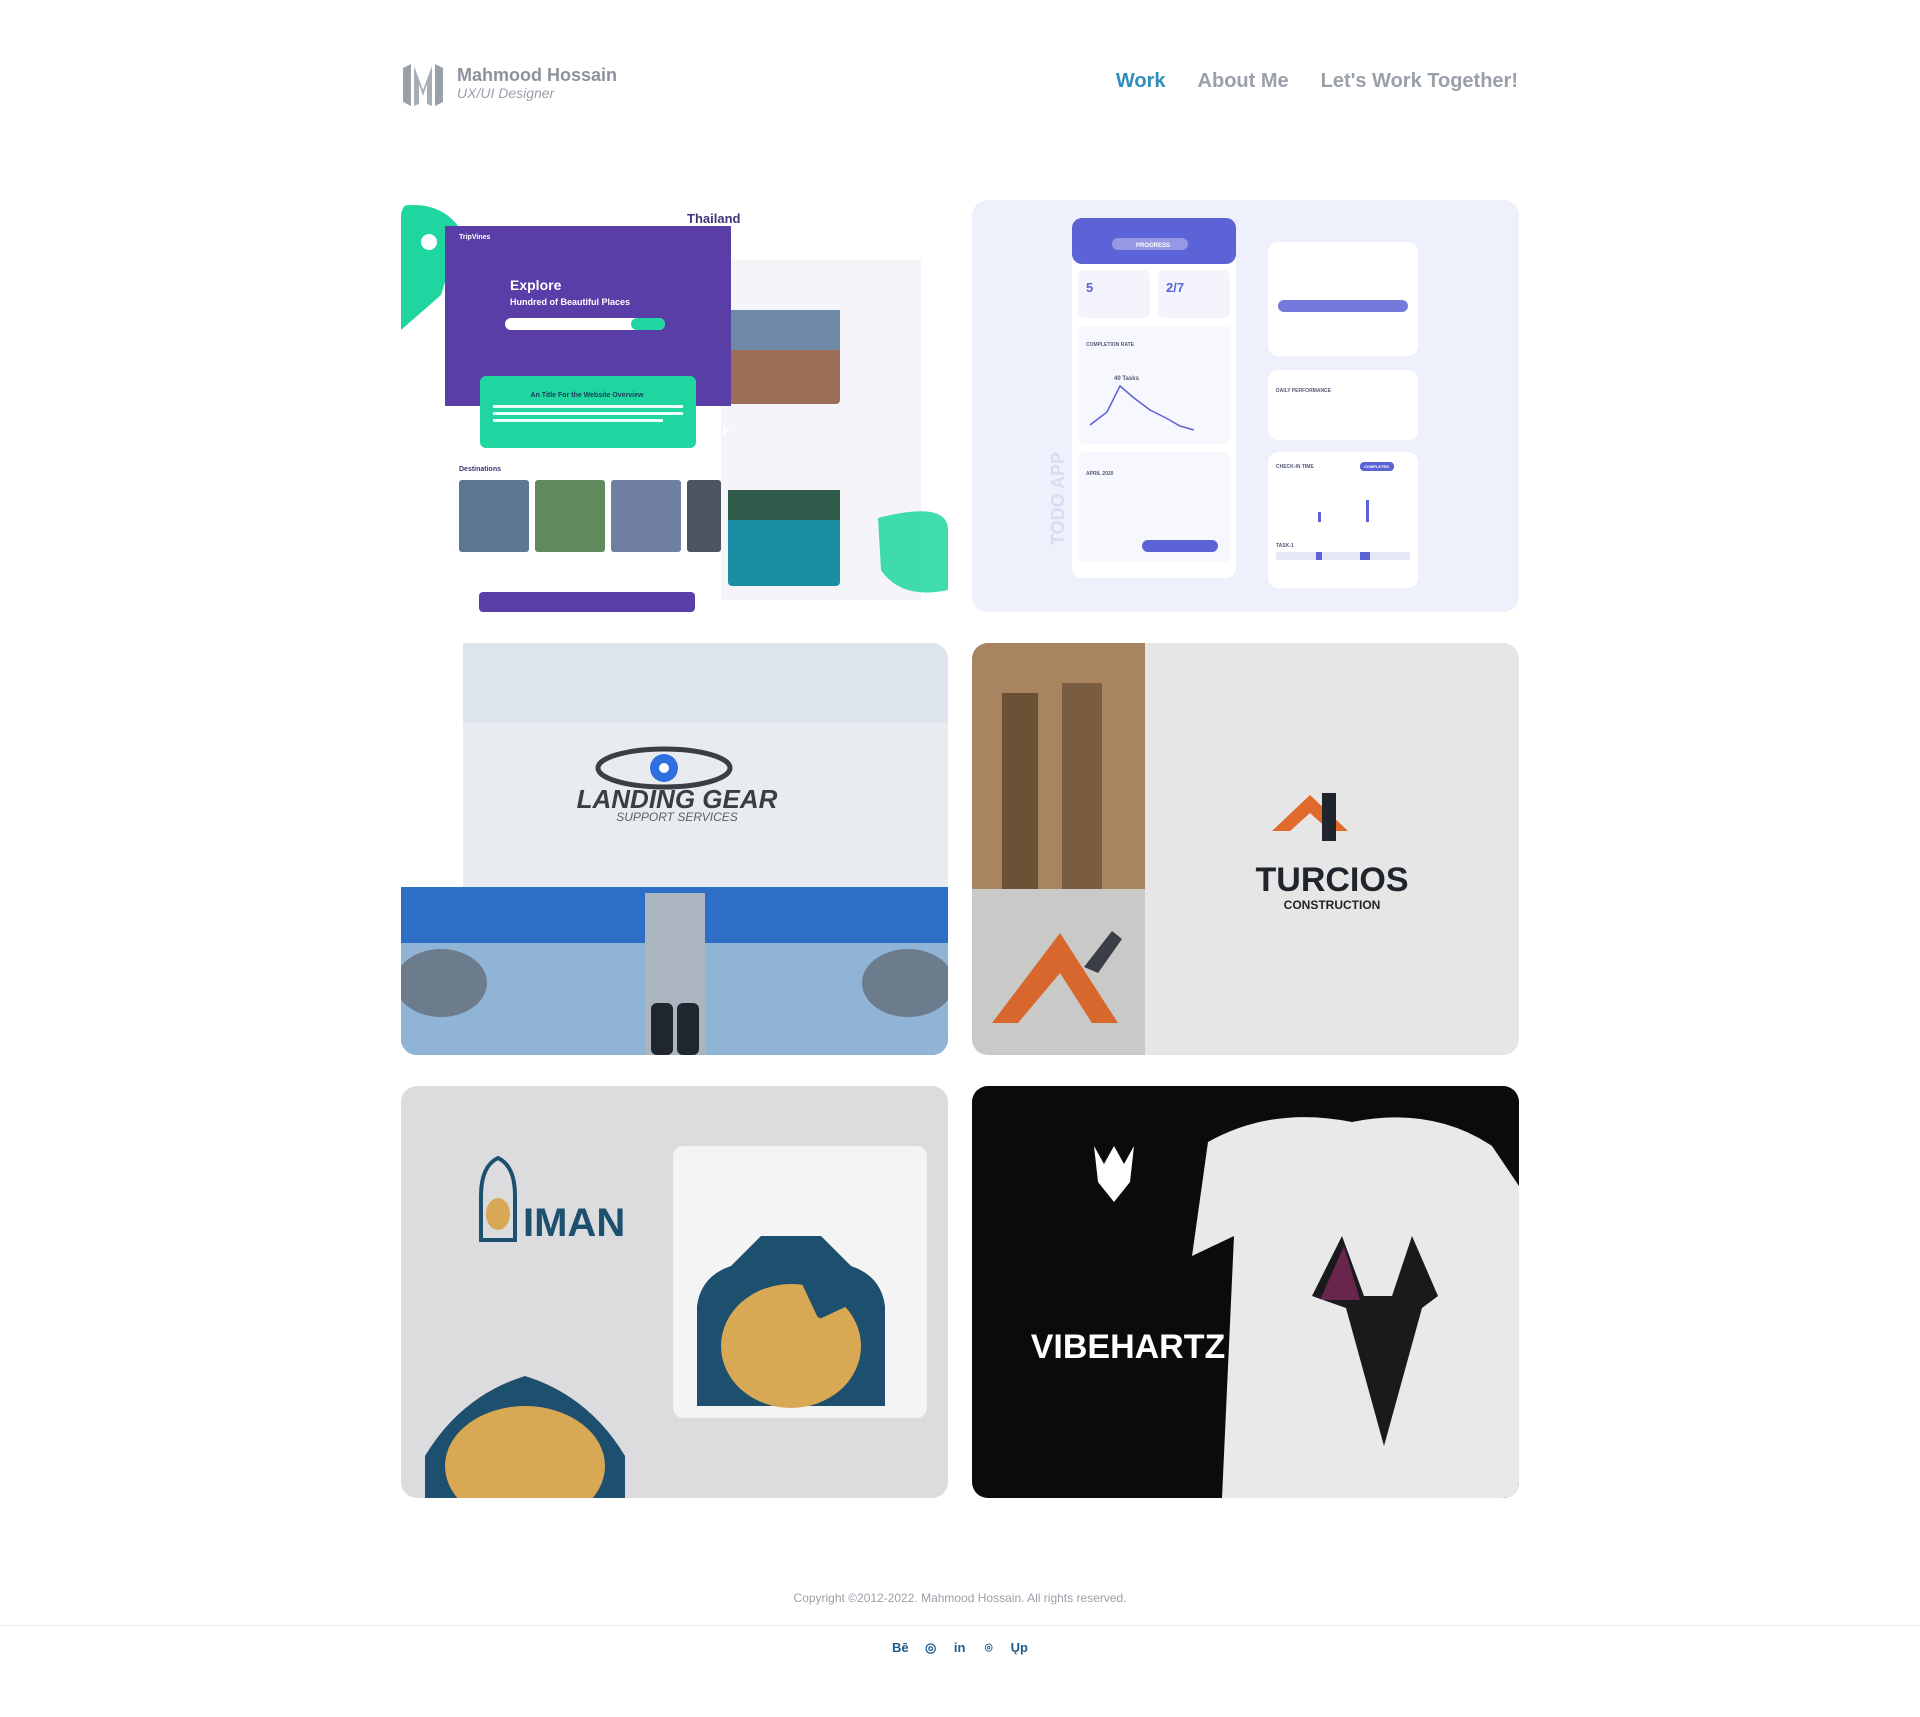  What do you see at coordinates (1285, 546) in the screenshot?
I see `svg-text: TASK-1` at bounding box center [1285, 546].